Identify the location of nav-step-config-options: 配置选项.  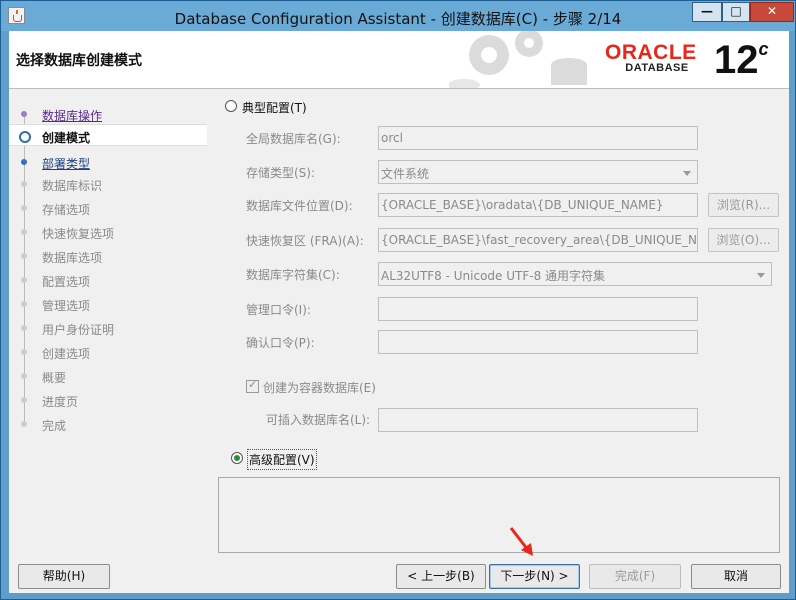
(108, 280).